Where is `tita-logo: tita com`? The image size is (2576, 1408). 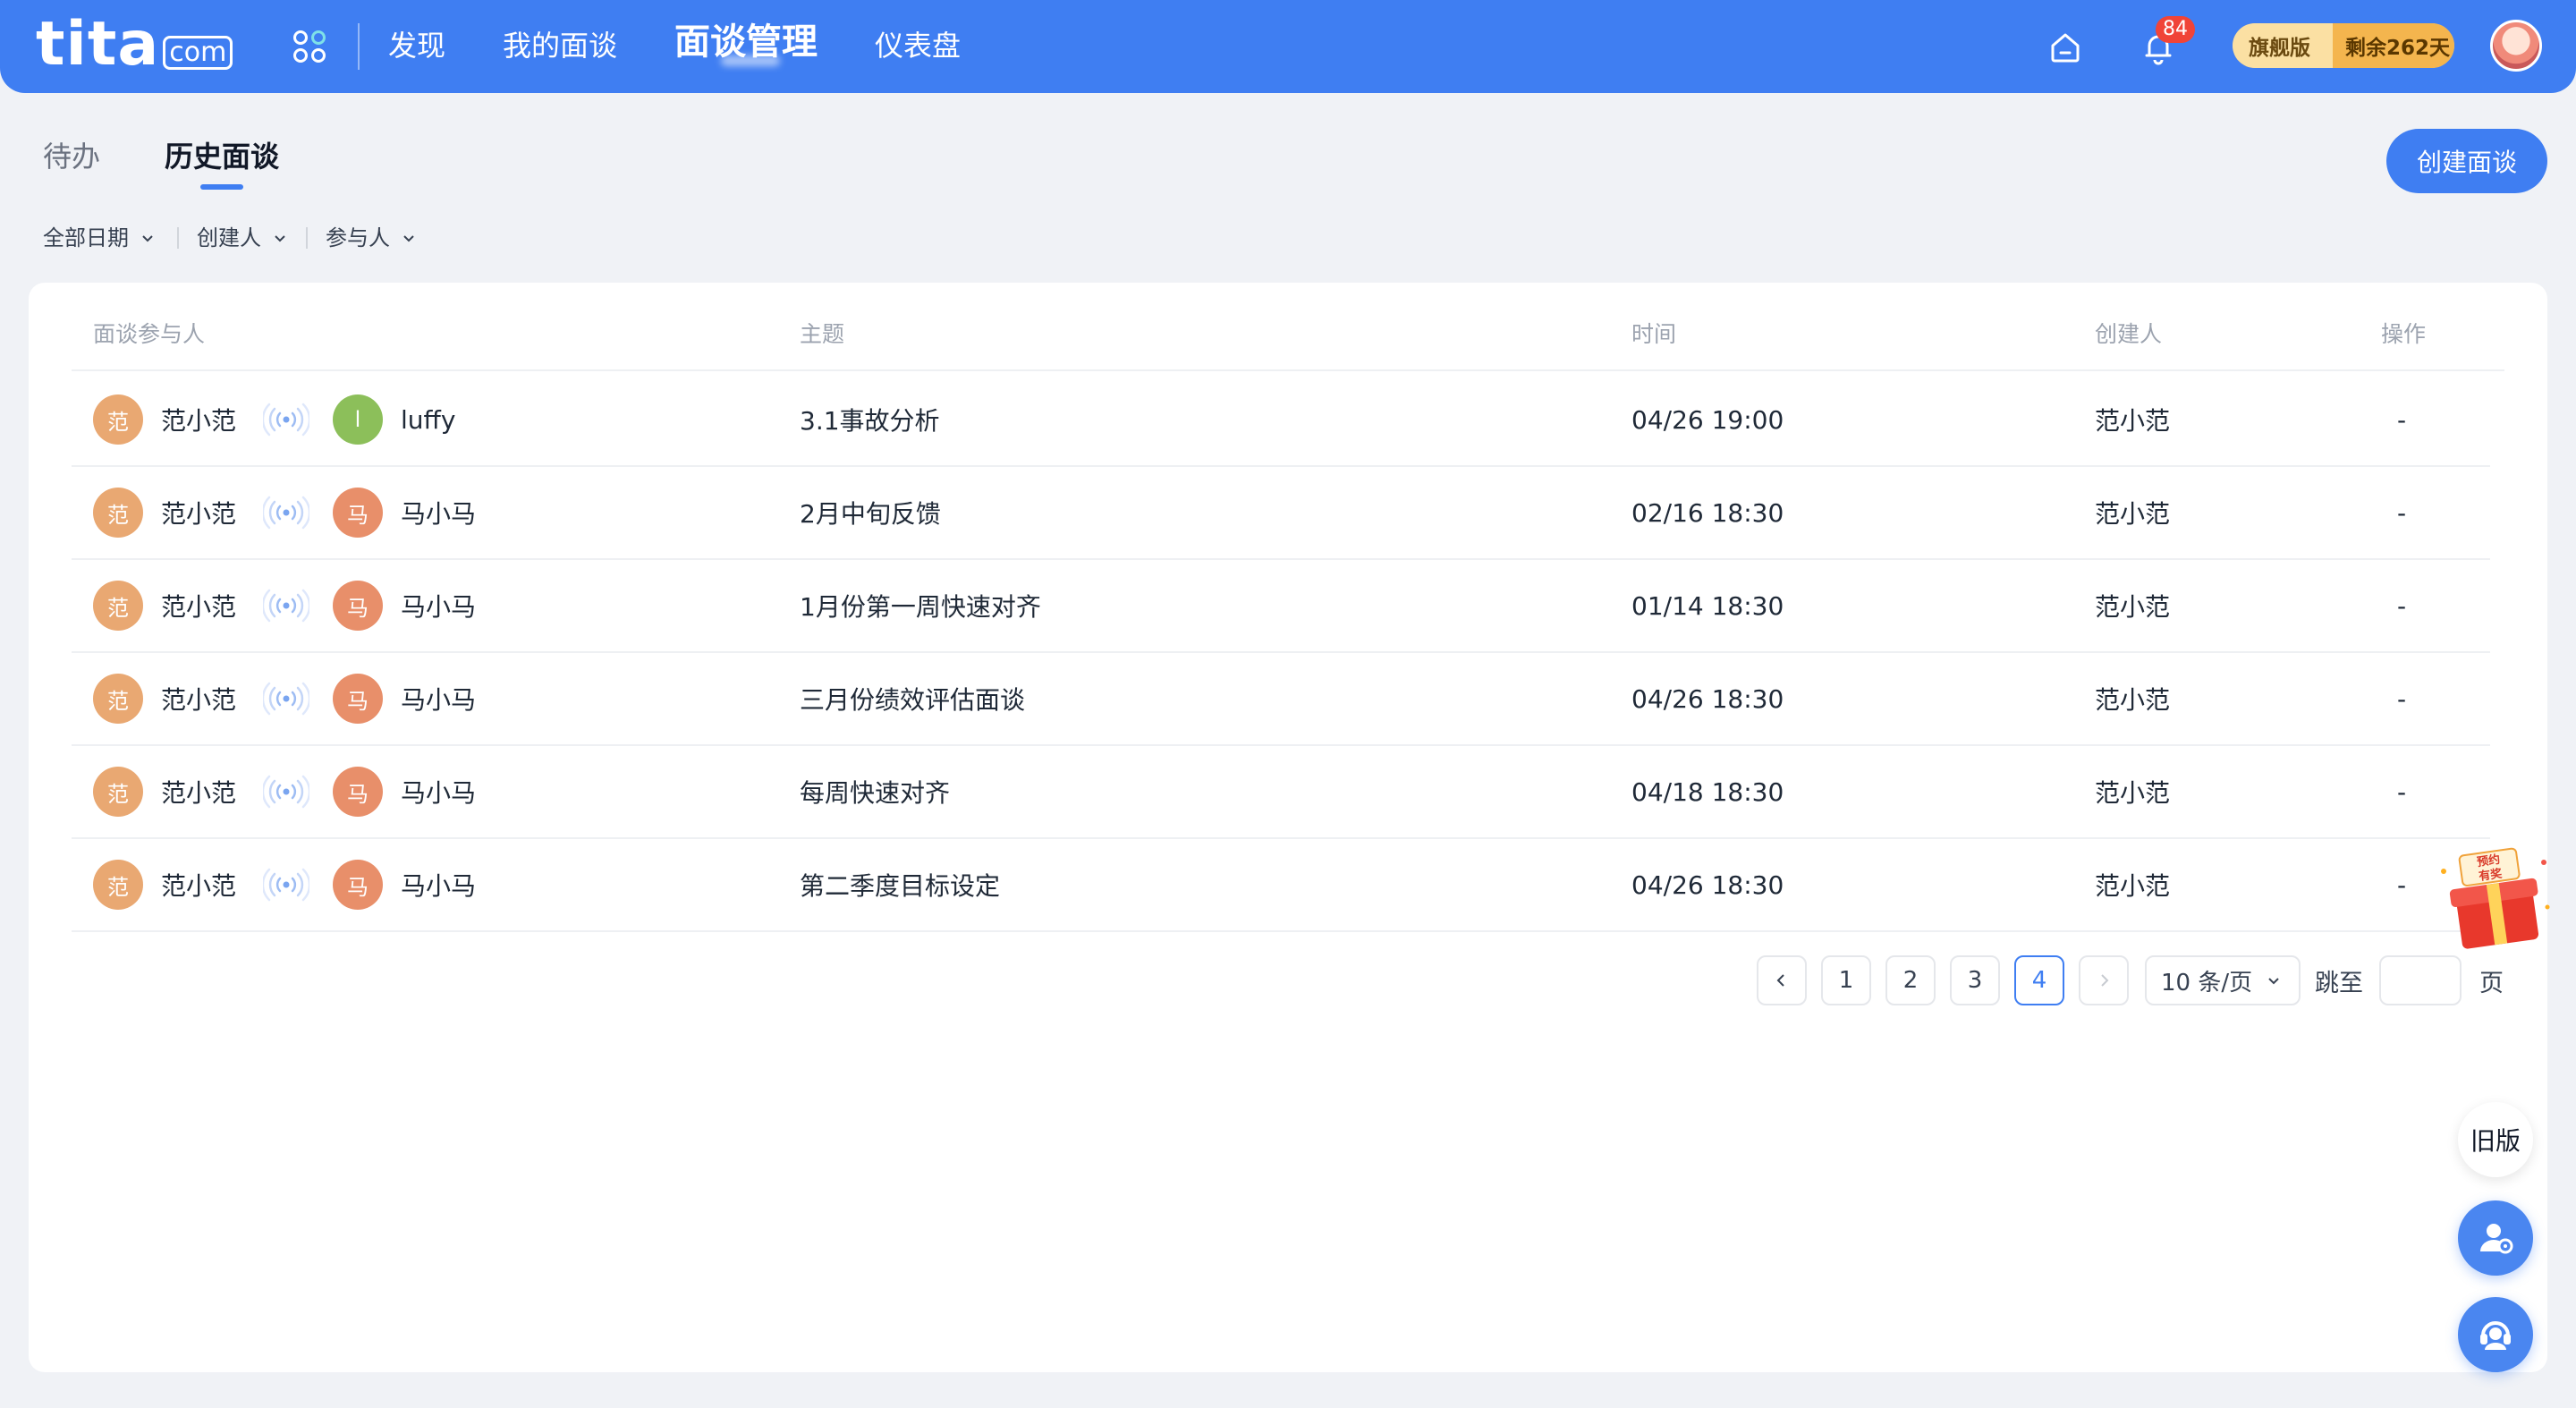 tita-logo: tita com is located at coordinates (134, 45).